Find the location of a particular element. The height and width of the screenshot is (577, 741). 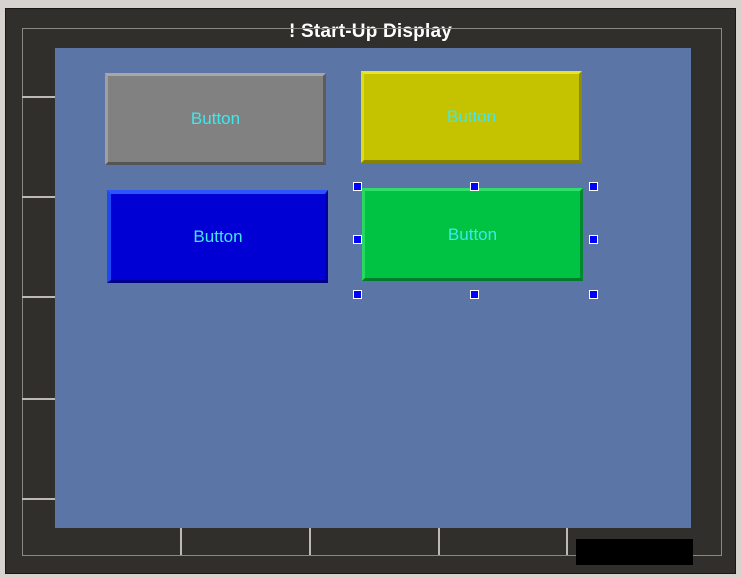

resize-handle-top-right is located at coordinates (593, 186).